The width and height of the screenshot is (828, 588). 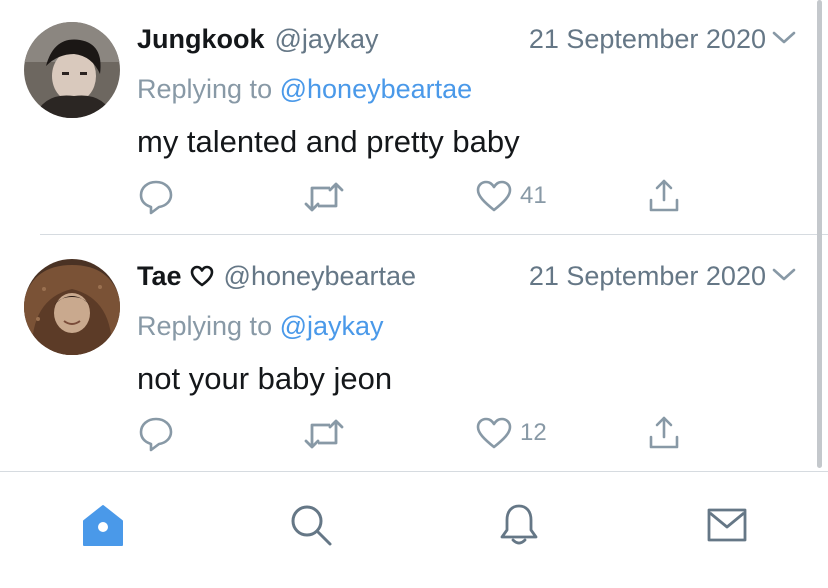 I want to click on tweet-header: Tae @honeybeartae, so click(x=276, y=277).